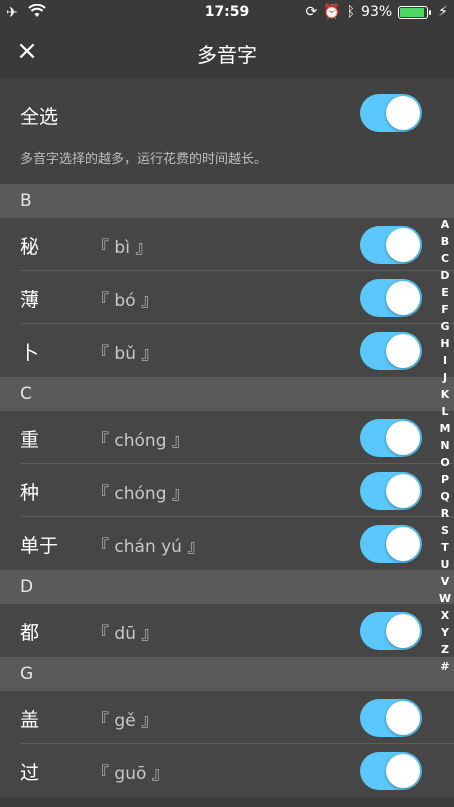  Describe the element at coordinates (227, 244) in the screenshot. I see `list-item: 秘 『 bì 』` at that location.